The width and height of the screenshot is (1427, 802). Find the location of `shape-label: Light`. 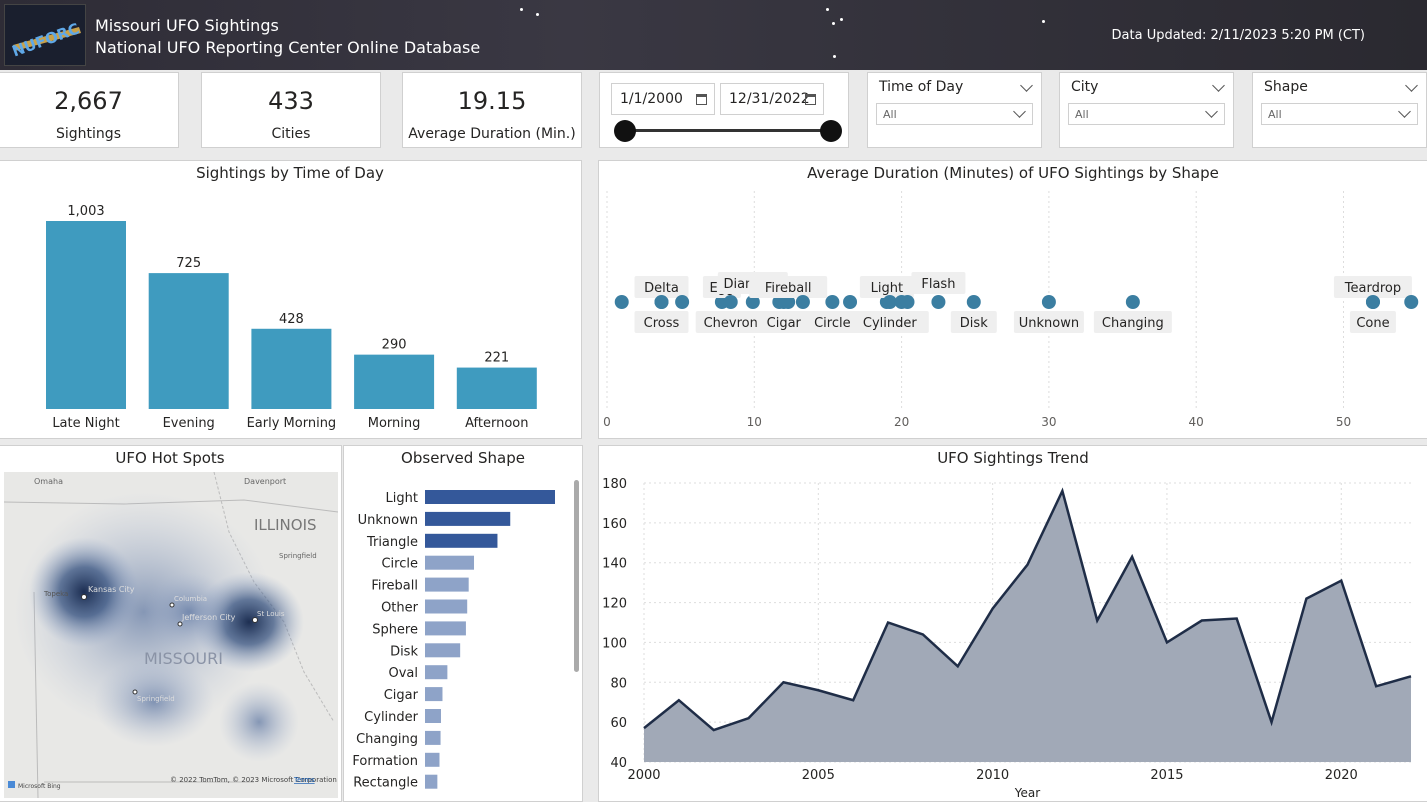

shape-label: Light is located at coordinates (402, 498).